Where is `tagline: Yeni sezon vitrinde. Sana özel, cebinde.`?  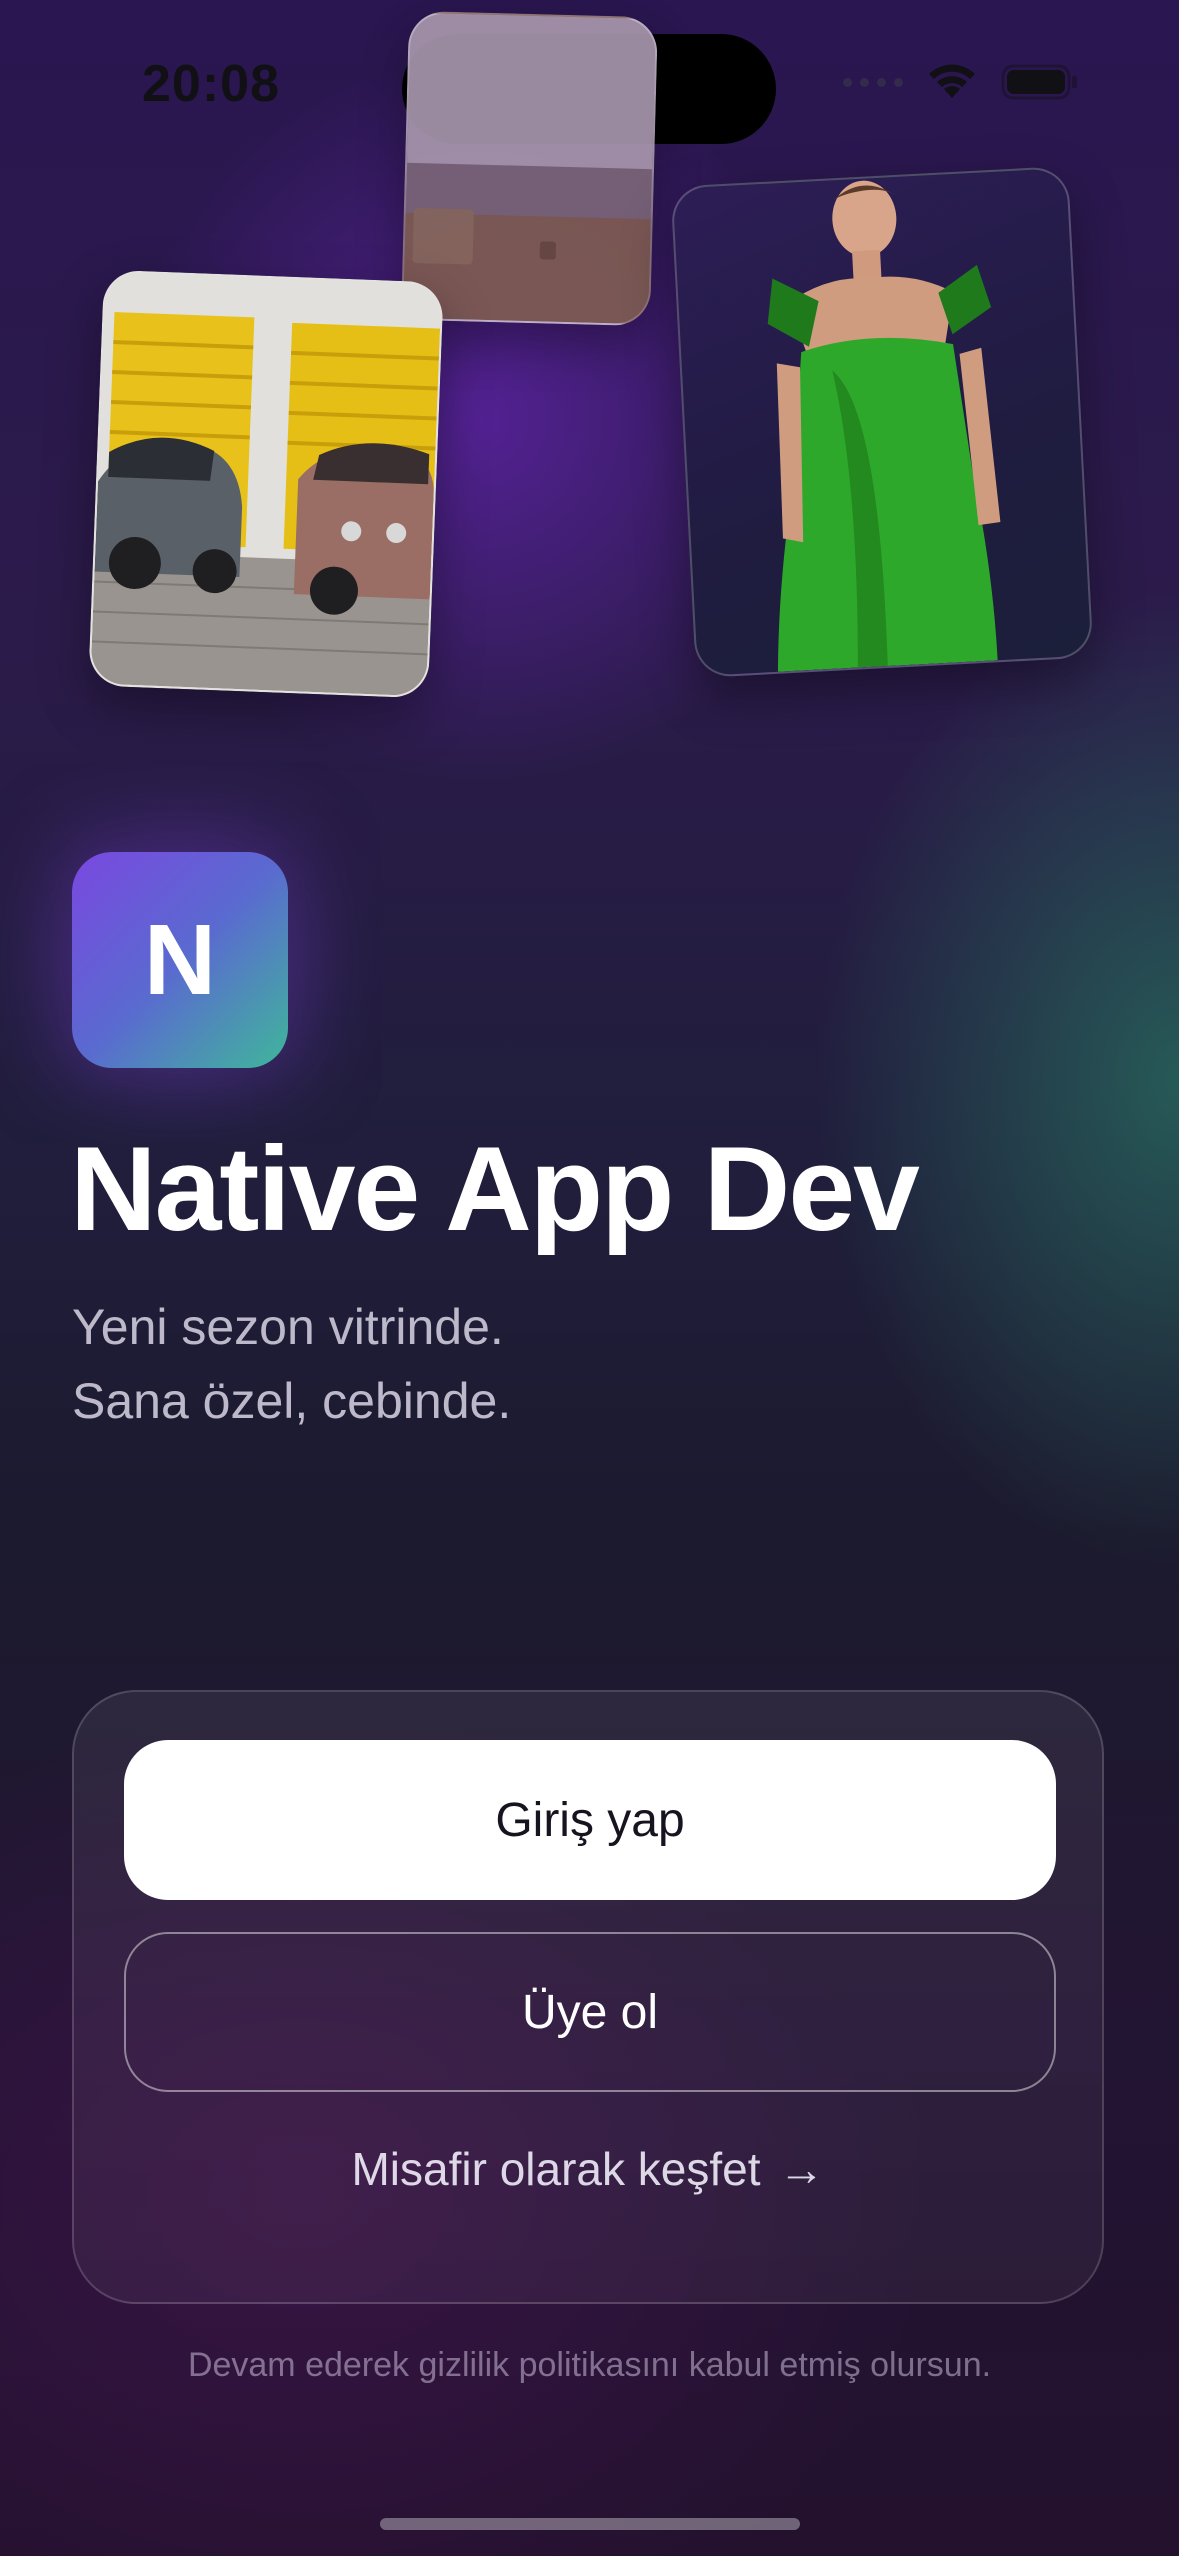
tagline: Yeni sezon vitrinde. Sana özel, cebinde. is located at coordinates (291, 1364).